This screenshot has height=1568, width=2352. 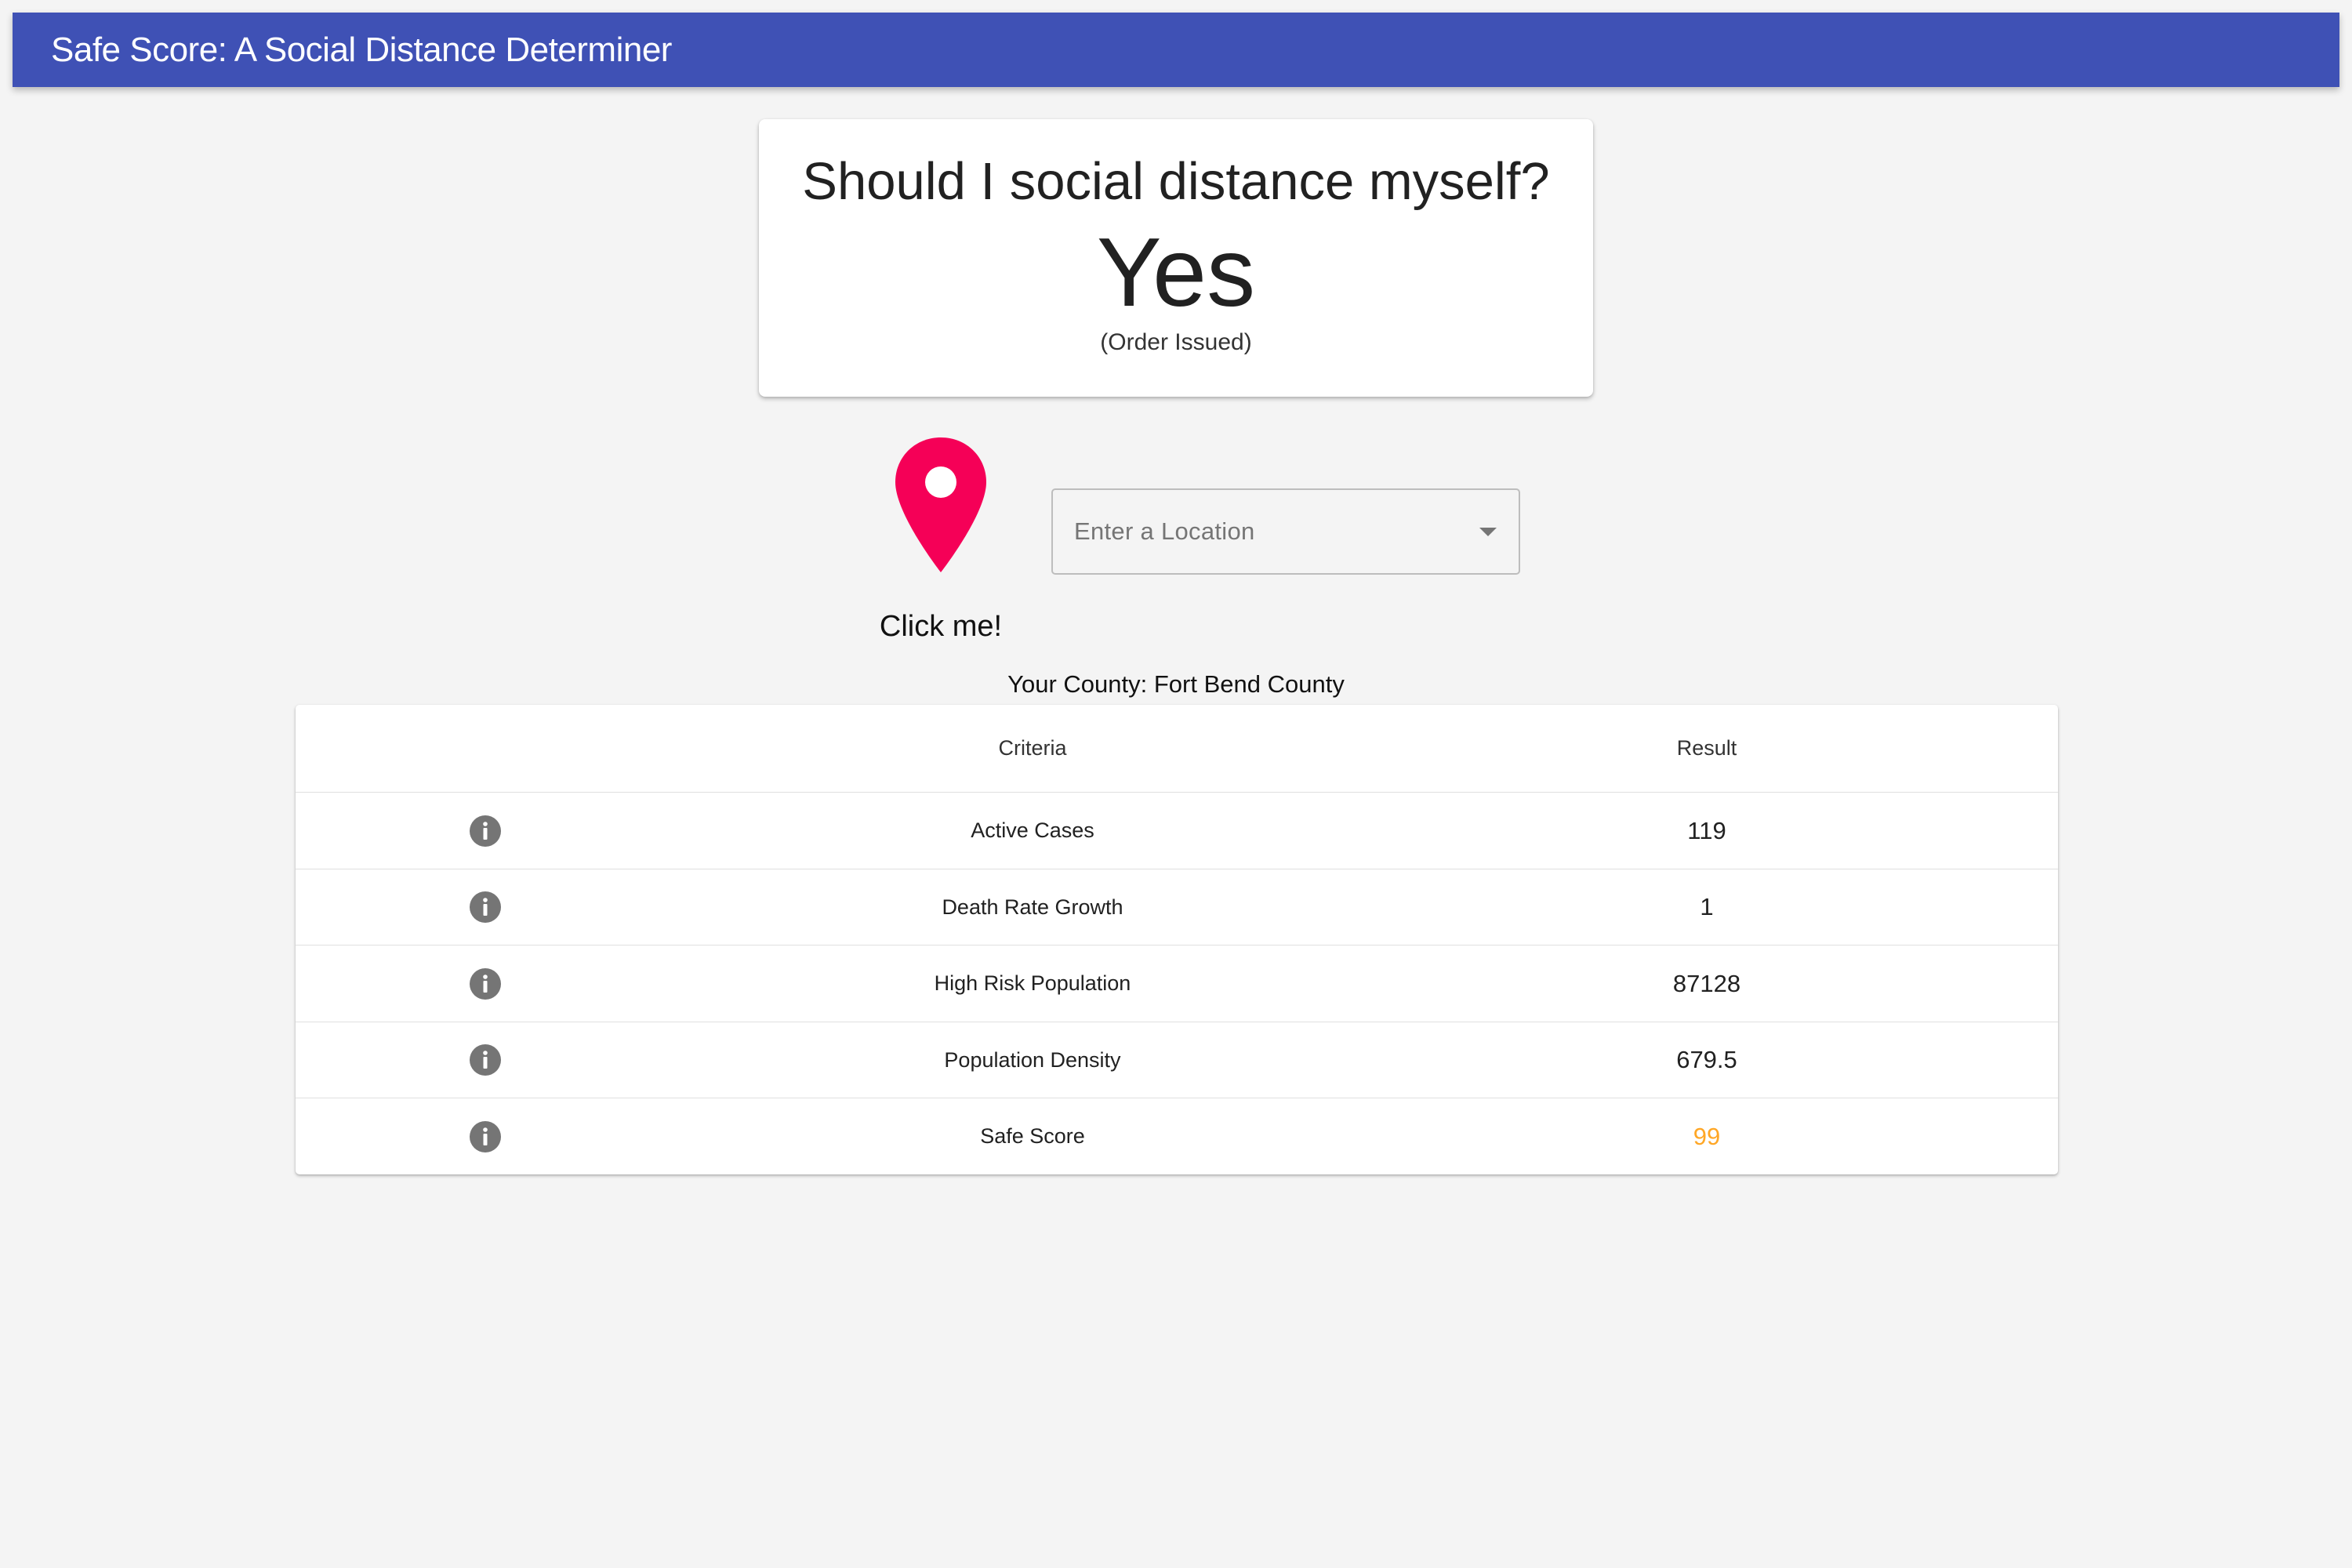 I want to click on order-status-text: (Order Issued), so click(x=1176, y=342).